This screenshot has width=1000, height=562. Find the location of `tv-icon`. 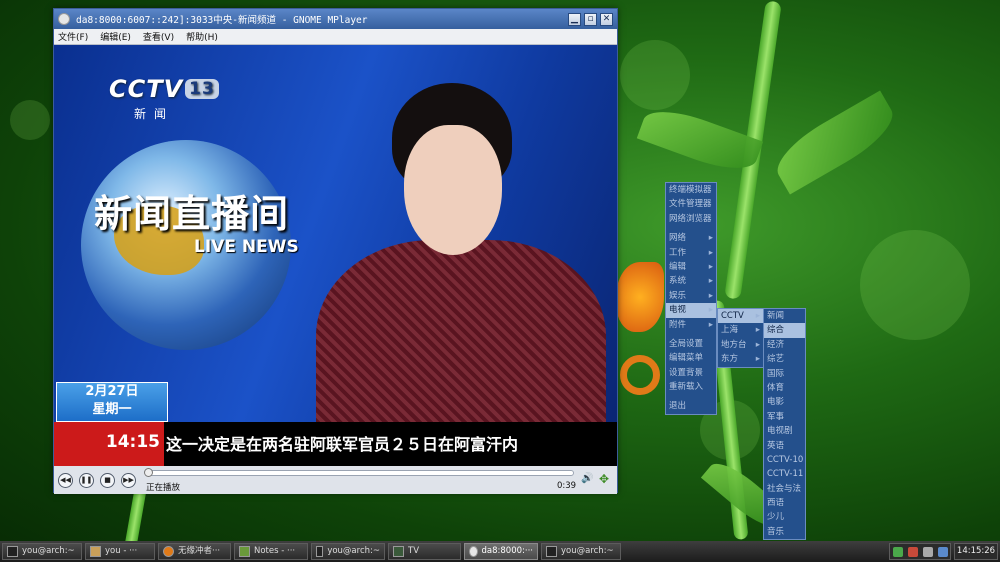

tv-icon is located at coordinates (398, 551).